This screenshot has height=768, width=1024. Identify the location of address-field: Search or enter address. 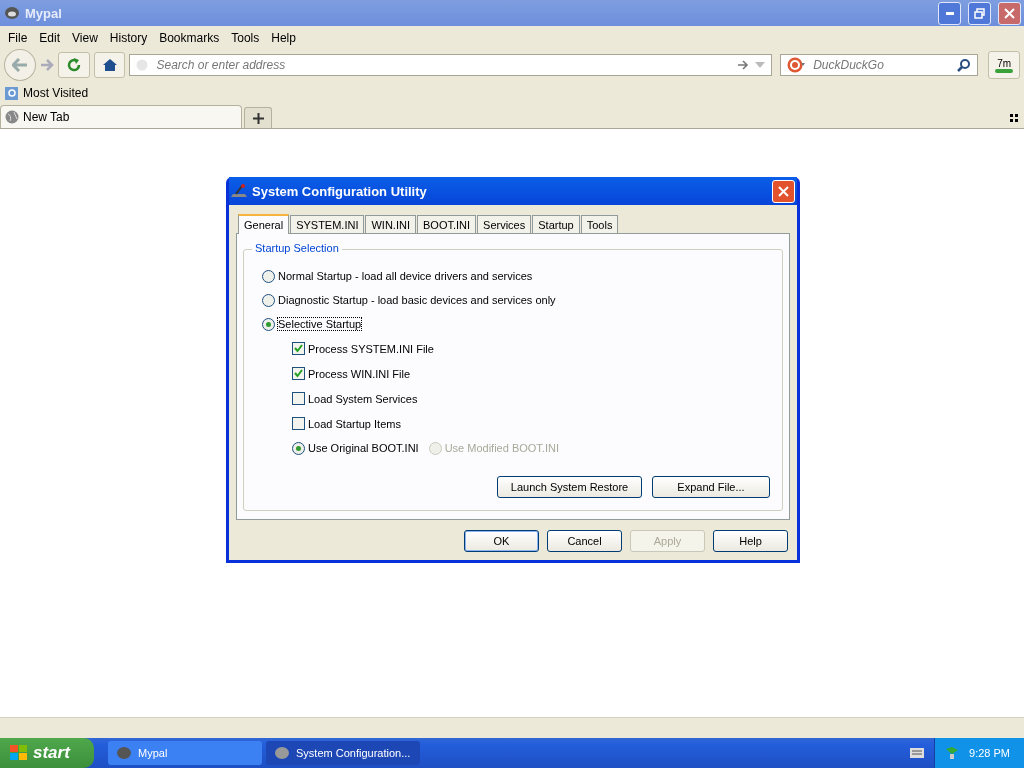
(451, 65).